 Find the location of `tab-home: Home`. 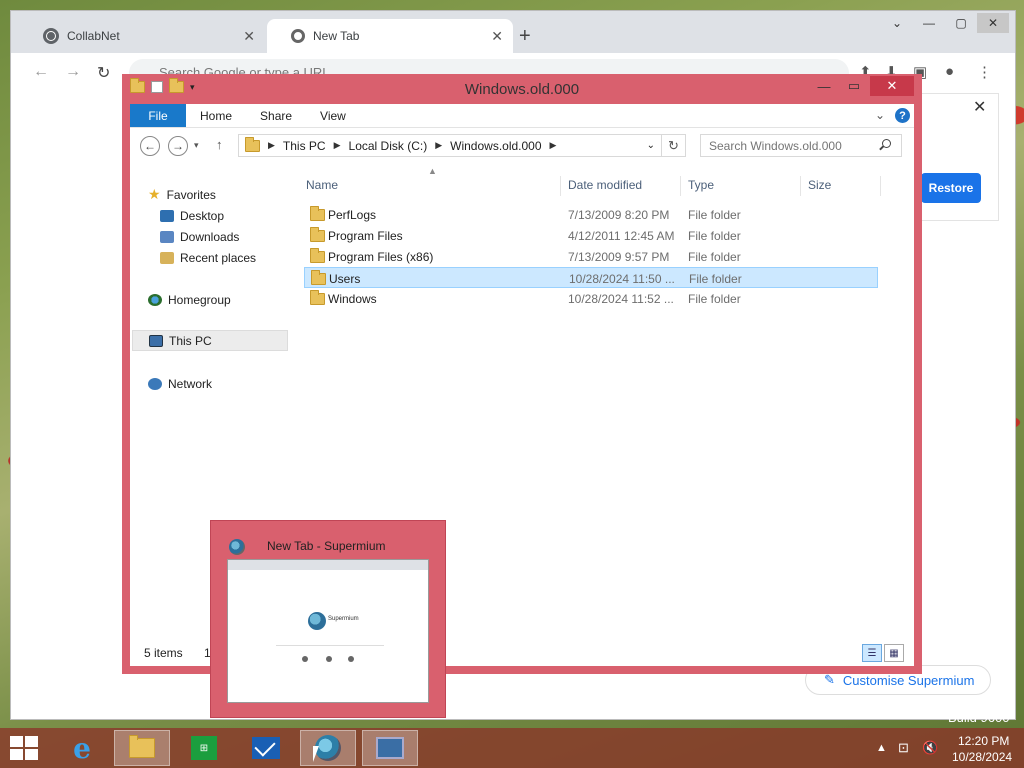

tab-home: Home is located at coordinates (216, 115).